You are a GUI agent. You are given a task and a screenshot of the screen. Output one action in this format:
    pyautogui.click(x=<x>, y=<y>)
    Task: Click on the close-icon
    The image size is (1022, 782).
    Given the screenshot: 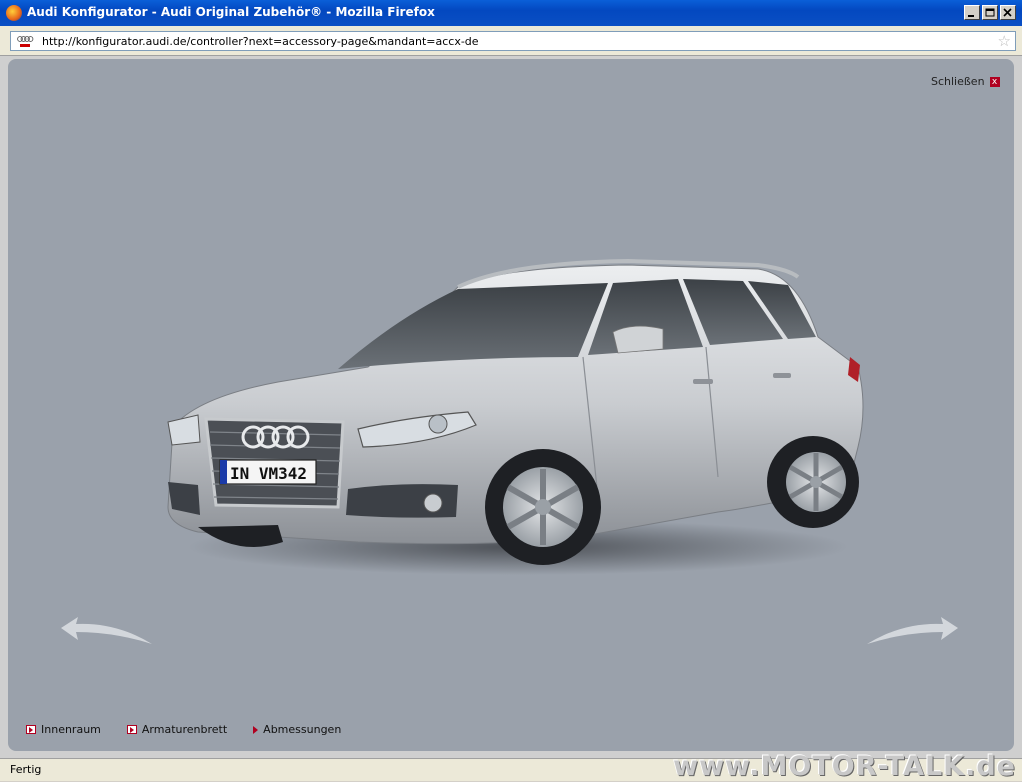 What is the action you would take?
    pyautogui.click(x=1007, y=12)
    